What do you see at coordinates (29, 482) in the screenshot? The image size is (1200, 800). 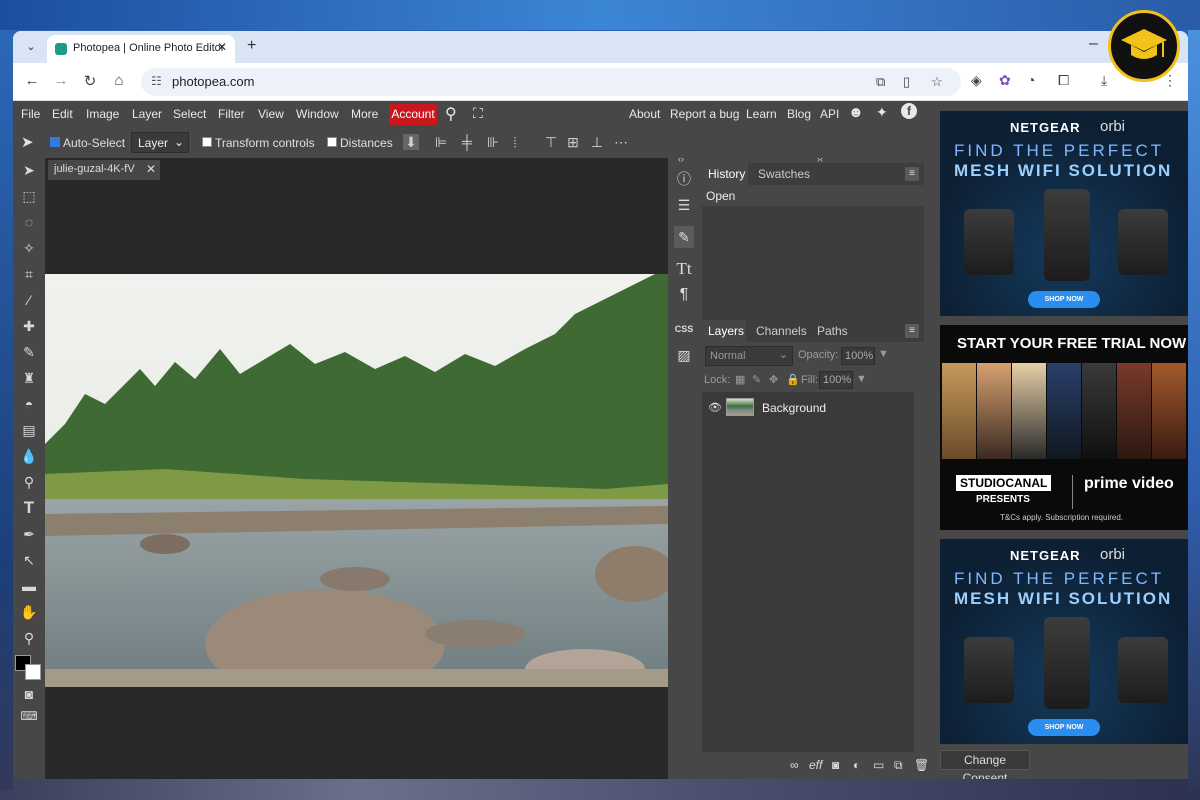 I see `dodge-tool-icon: ⚲` at bounding box center [29, 482].